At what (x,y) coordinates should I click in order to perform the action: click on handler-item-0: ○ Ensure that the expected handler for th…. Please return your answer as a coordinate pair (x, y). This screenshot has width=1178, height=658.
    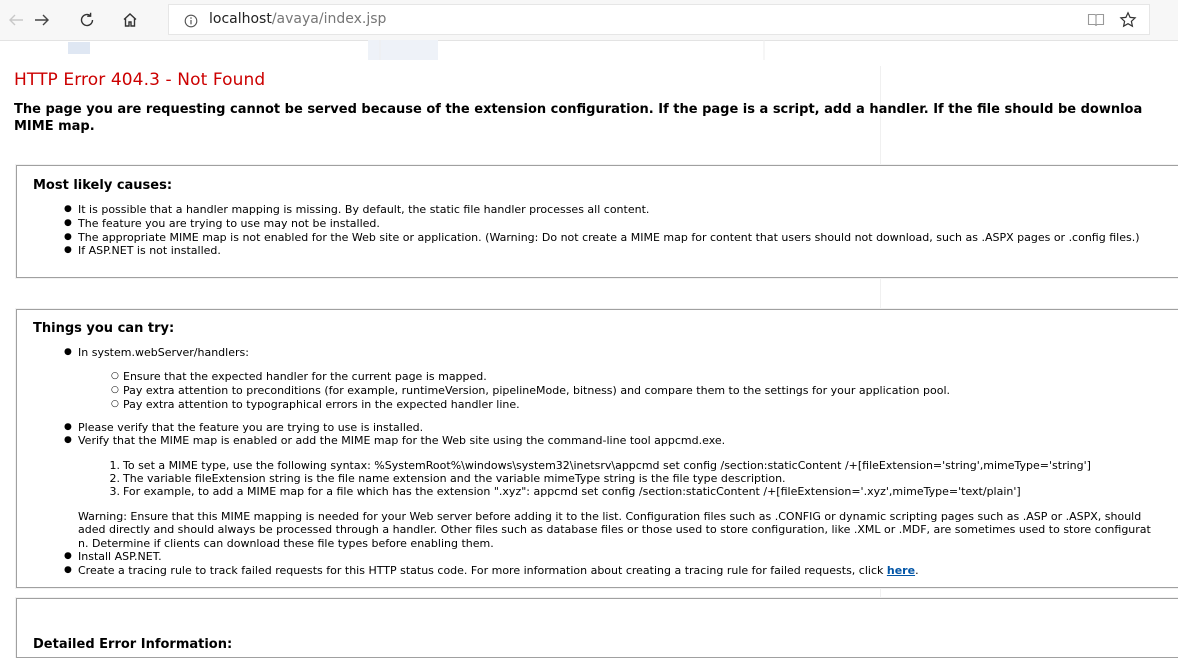
    Looking at the image, I should click on (299, 376).